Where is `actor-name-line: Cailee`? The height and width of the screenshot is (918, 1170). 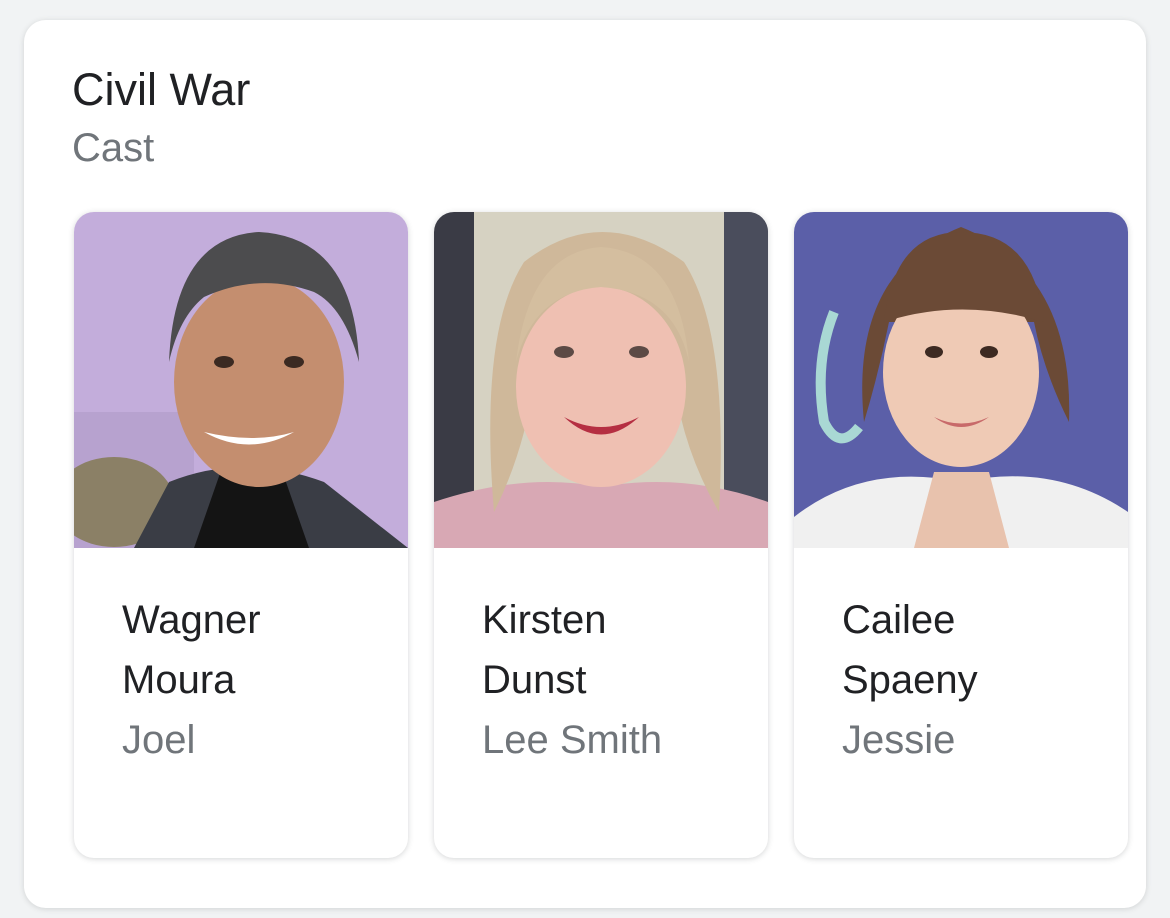
actor-name-line: Cailee is located at coordinates (899, 620).